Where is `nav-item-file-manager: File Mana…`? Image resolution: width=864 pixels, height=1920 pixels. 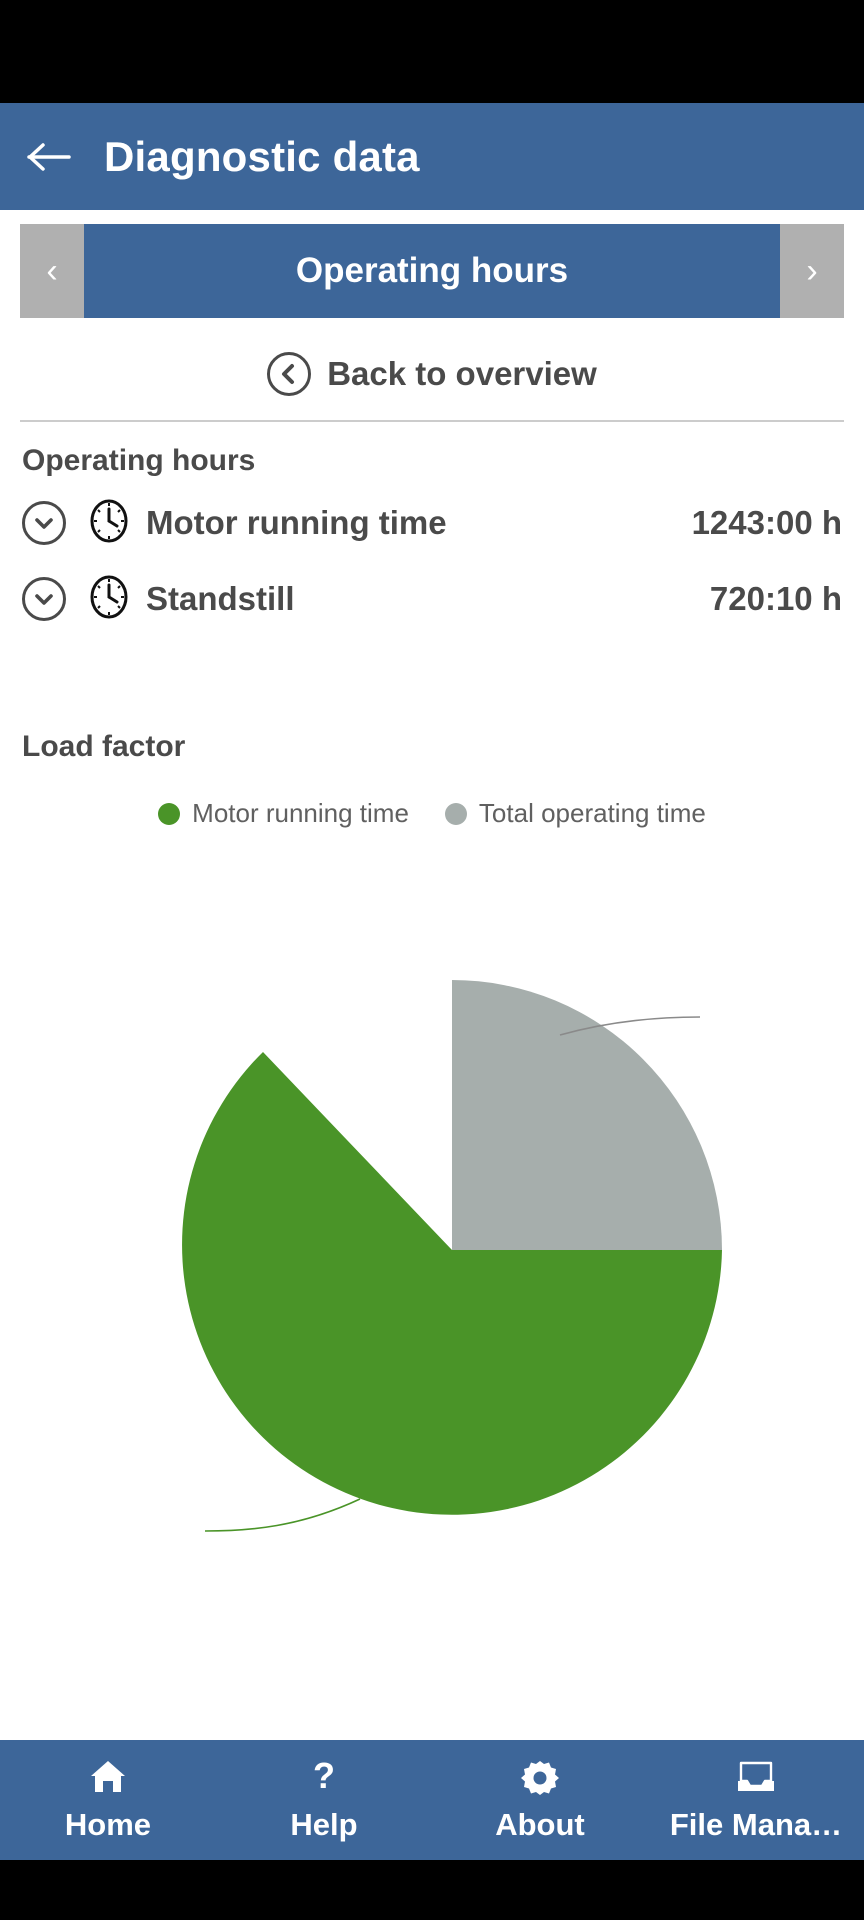
nav-item-file-manager: File Mana… is located at coordinates (756, 1800).